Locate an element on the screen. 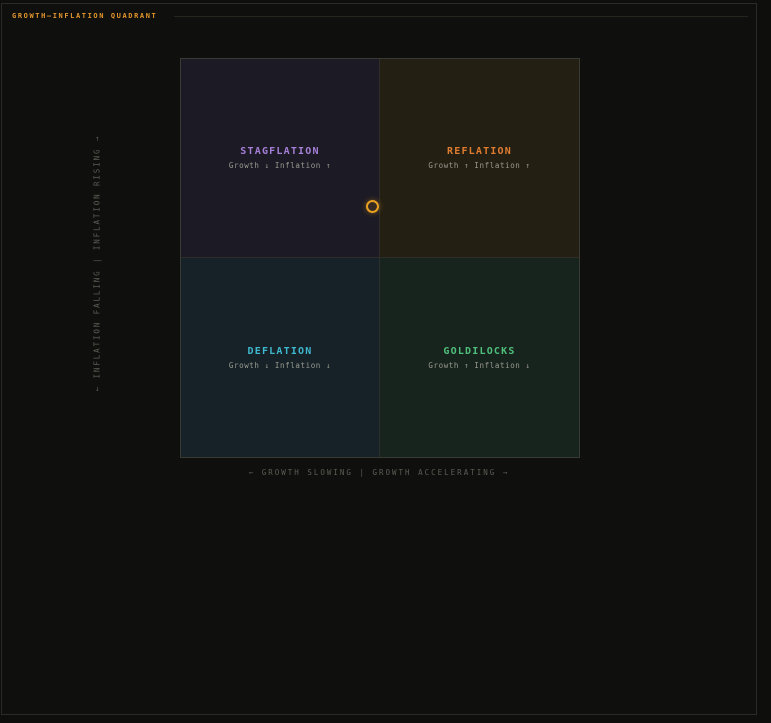 The width and height of the screenshot is (771, 723). quadrant-reflation-name: REFLATION is located at coordinates (479, 151).